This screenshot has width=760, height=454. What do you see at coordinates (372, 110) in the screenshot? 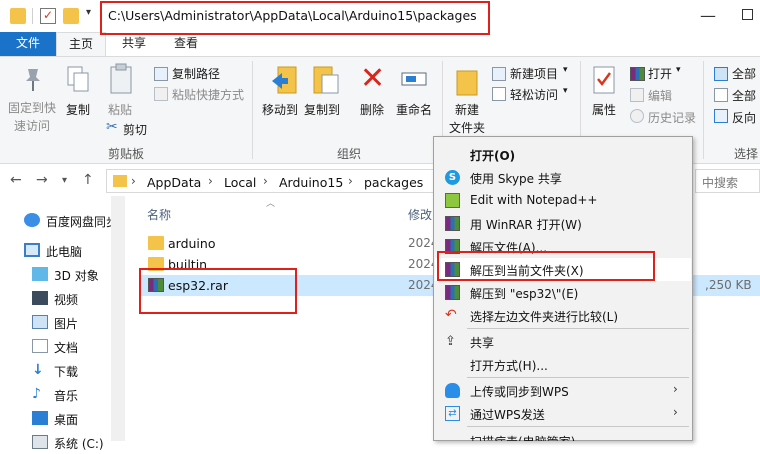
I see `delete-label: 删除` at bounding box center [372, 110].